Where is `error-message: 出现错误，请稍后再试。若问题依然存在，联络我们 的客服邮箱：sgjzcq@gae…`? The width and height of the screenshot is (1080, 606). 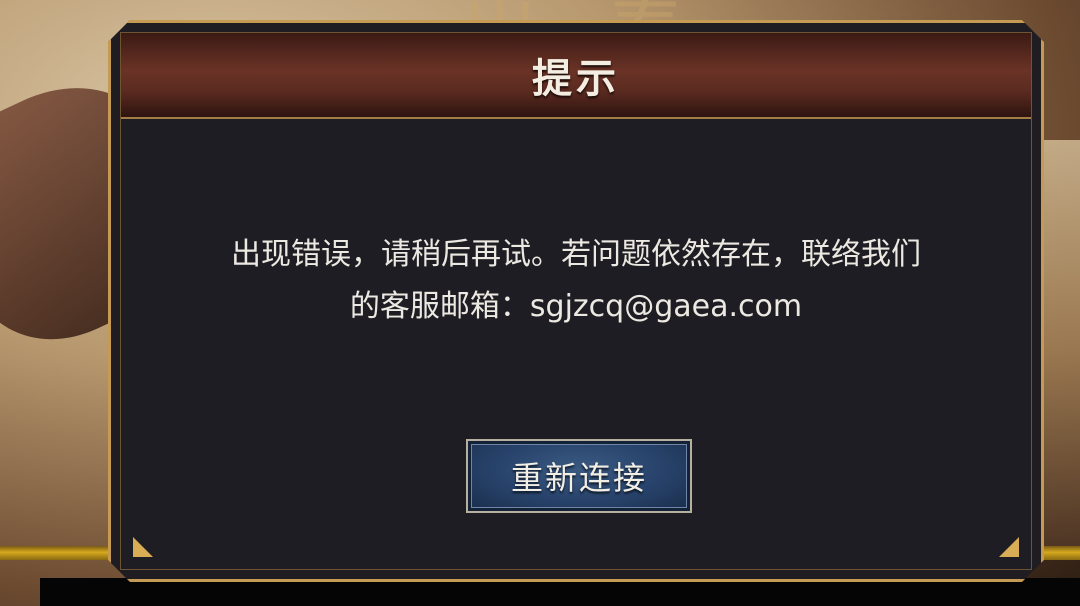
error-message: 出现错误，请稍后再试。若问题依然存在，联络我们 的客服邮箱：sgjzcq@gae… is located at coordinates (576, 281).